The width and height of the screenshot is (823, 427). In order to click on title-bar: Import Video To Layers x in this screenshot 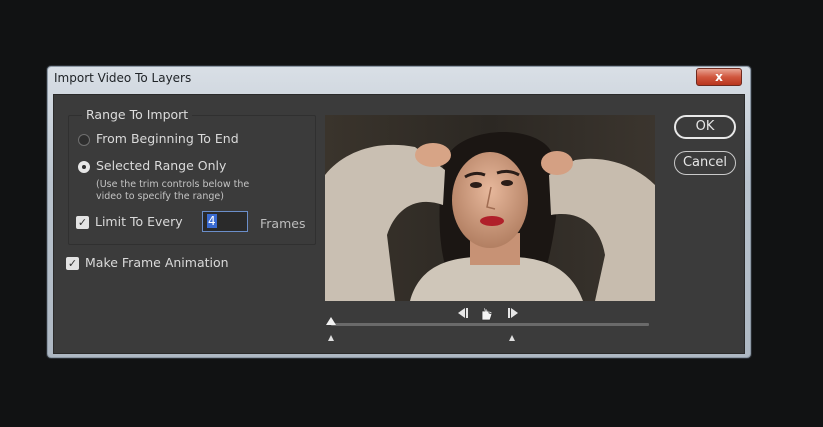, I will do `click(399, 79)`.